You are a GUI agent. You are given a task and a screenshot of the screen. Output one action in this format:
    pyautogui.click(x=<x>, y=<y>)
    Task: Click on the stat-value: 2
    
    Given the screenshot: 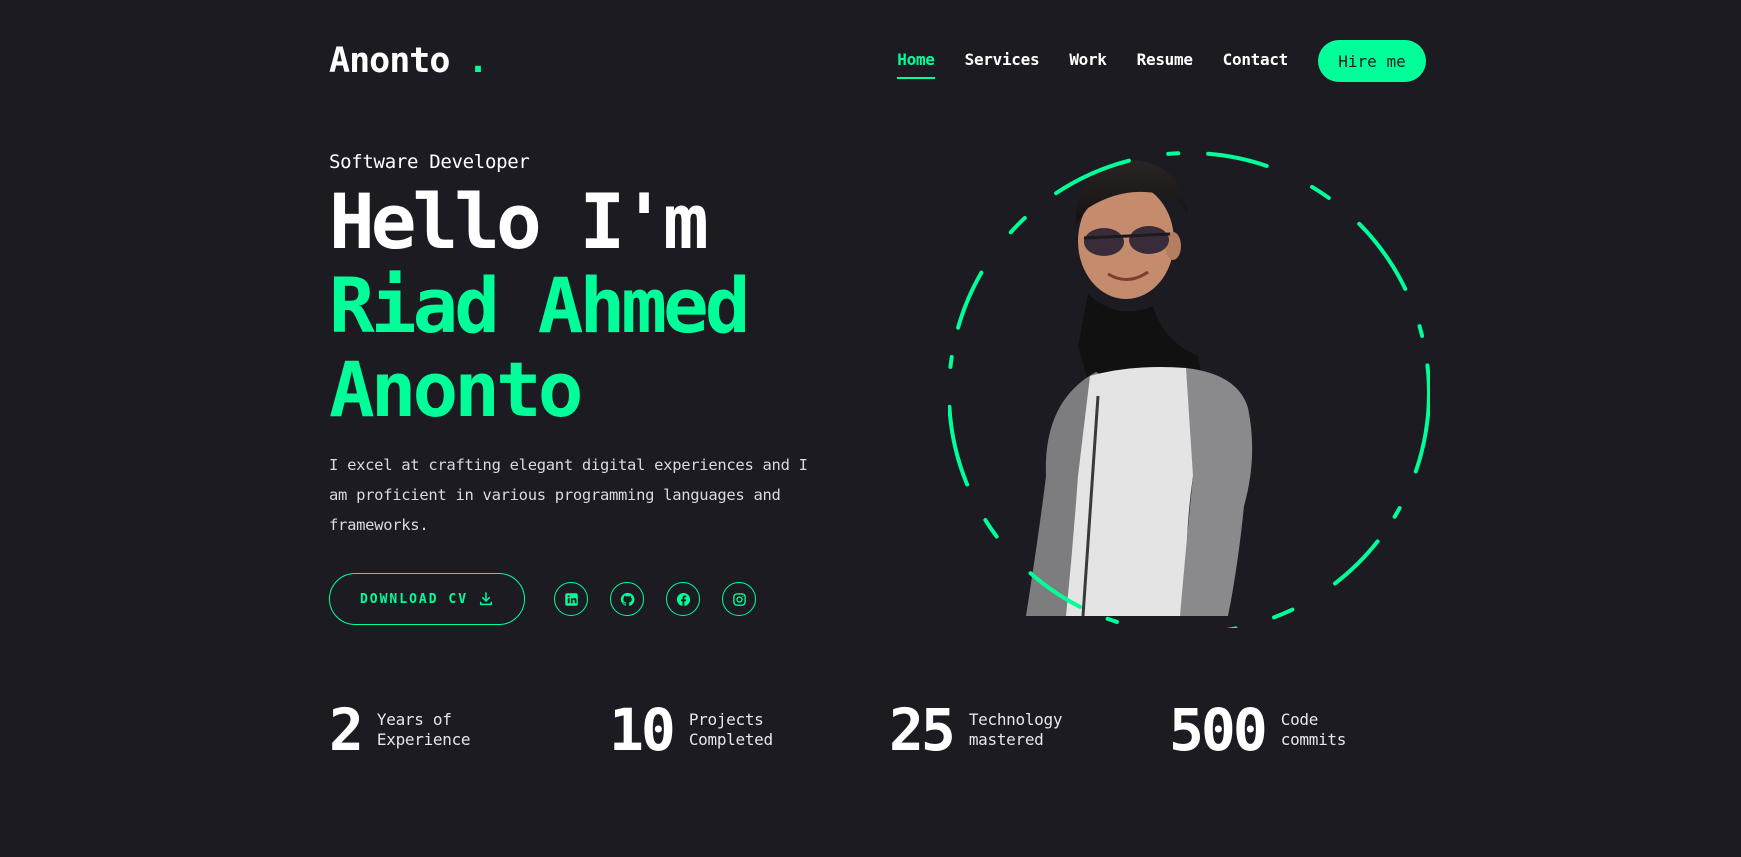 What is the action you would take?
    pyautogui.click(x=346, y=730)
    